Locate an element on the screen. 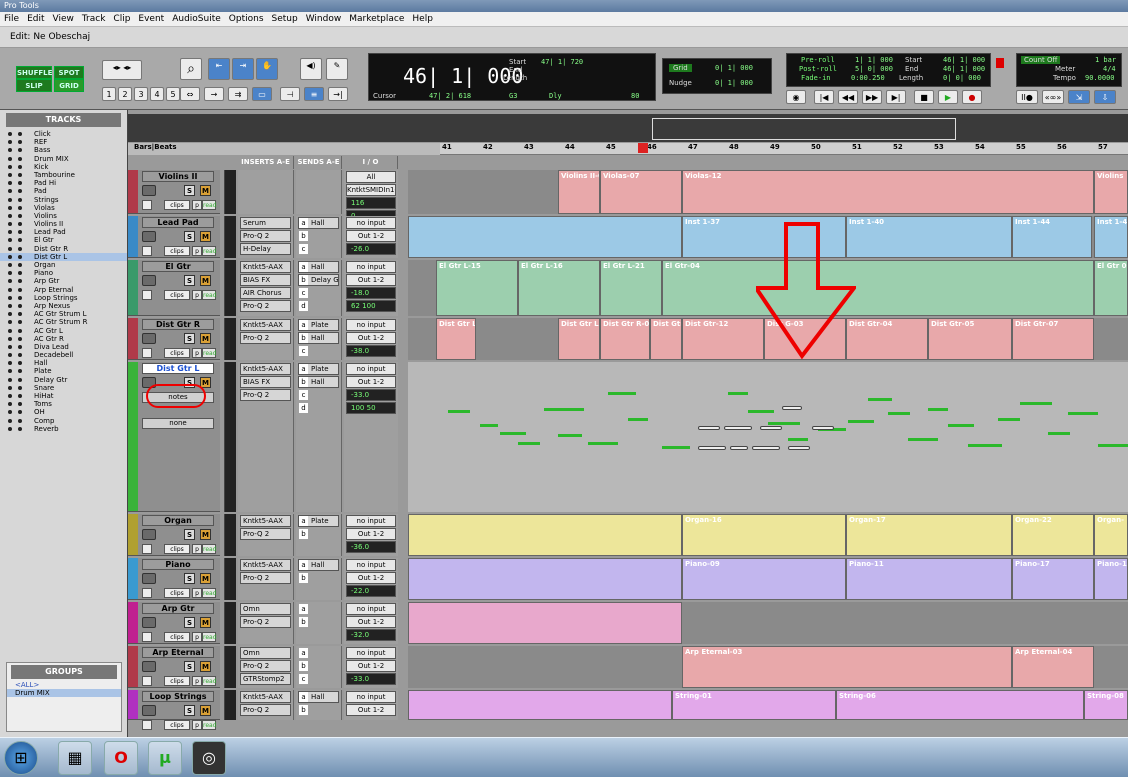 The width and height of the screenshot is (1128, 777). send-slot: a is located at coordinates (318, 653).